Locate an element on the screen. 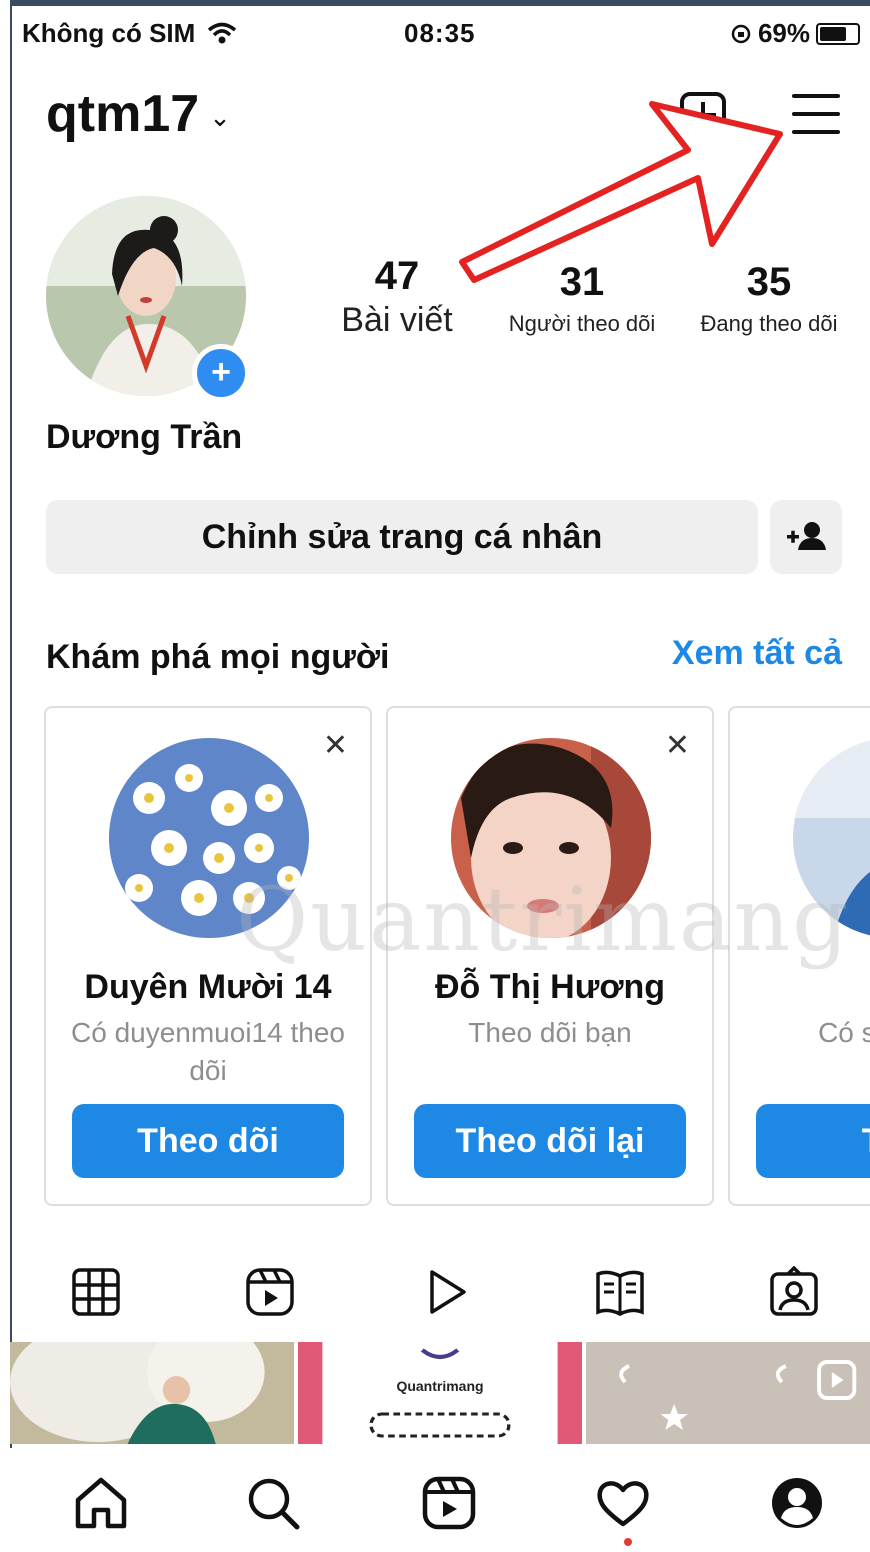  tagged-icon is located at coordinates (794, 1292).